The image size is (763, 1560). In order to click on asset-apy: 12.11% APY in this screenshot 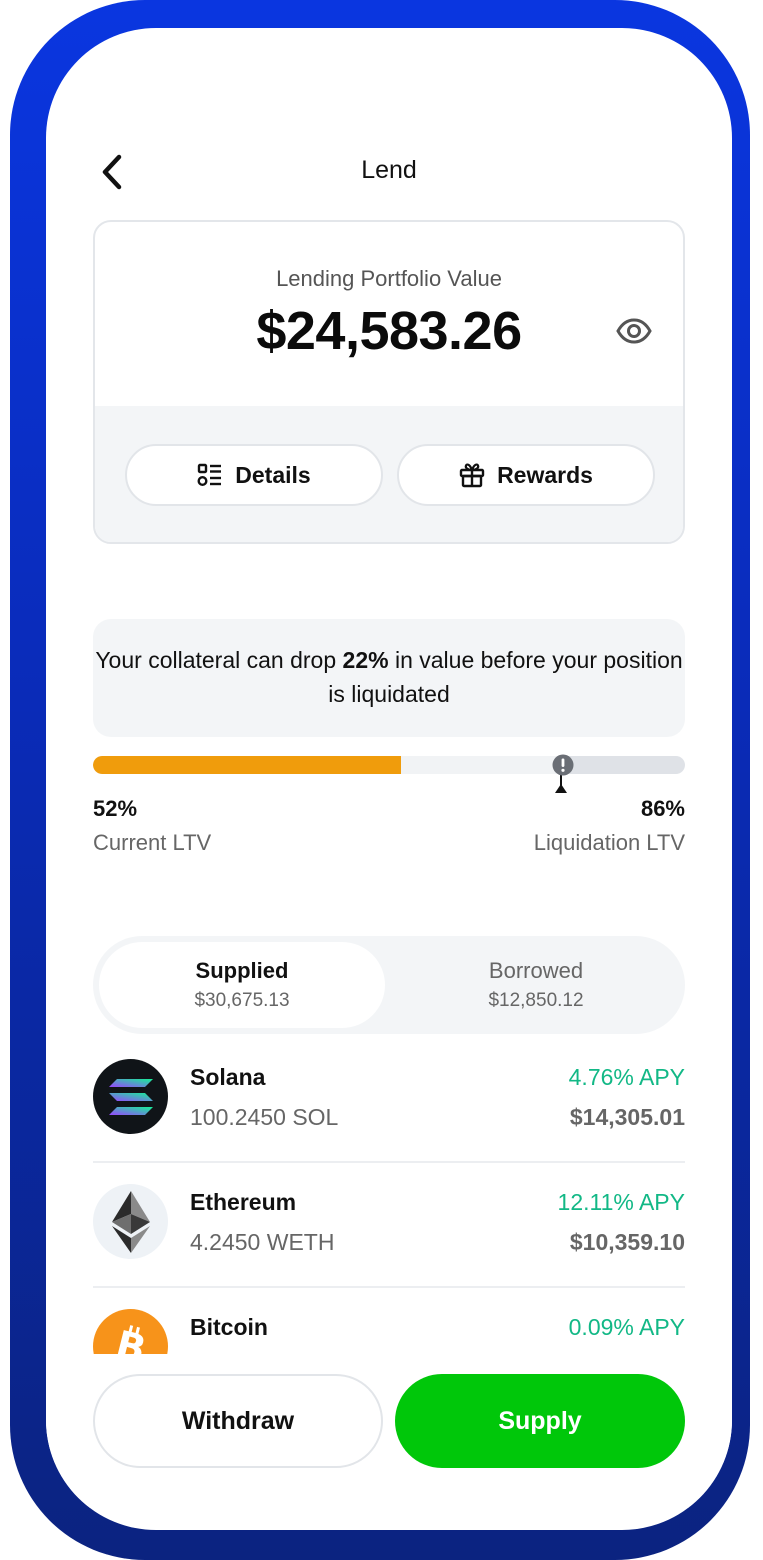, I will do `click(621, 1202)`.